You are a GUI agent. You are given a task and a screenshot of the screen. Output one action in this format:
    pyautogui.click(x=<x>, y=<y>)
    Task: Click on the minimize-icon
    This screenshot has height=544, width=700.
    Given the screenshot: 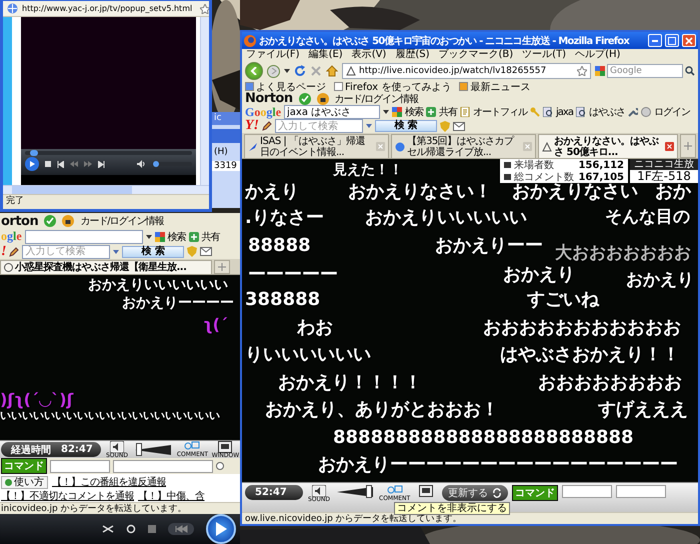 What is the action you would take?
    pyautogui.click(x=655, y=41)
    